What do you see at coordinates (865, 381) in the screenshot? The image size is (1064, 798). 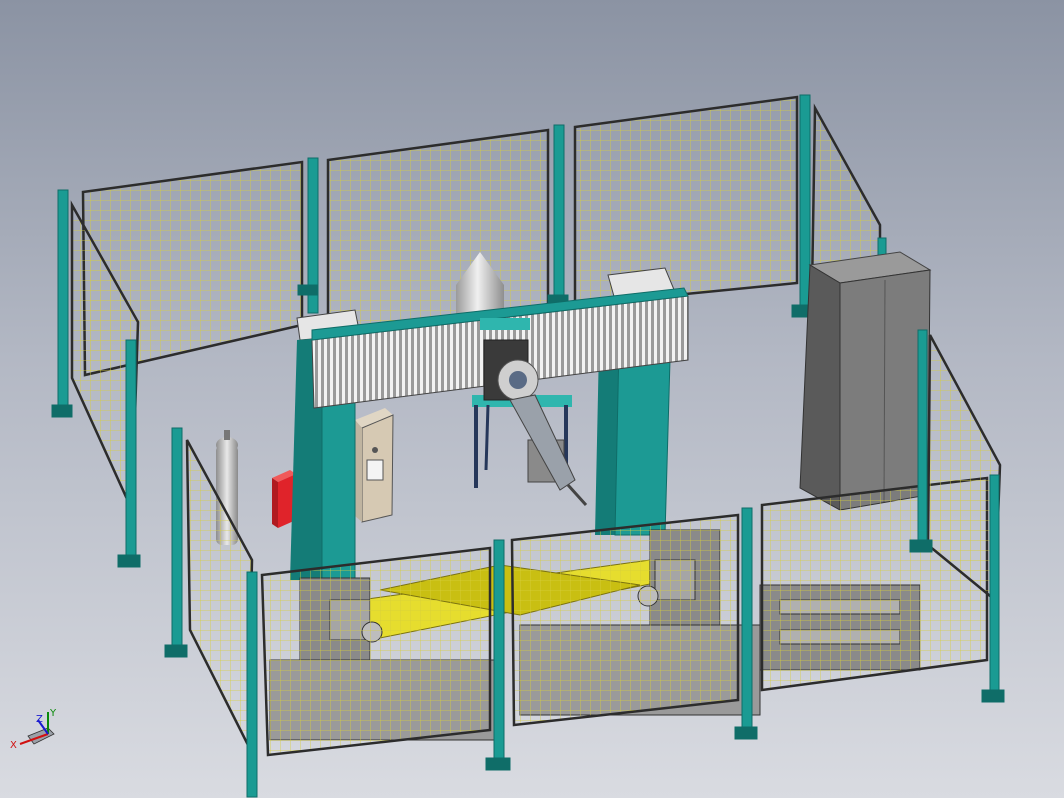 I see `electrical-cabinet` at bounding box center [865, 381].